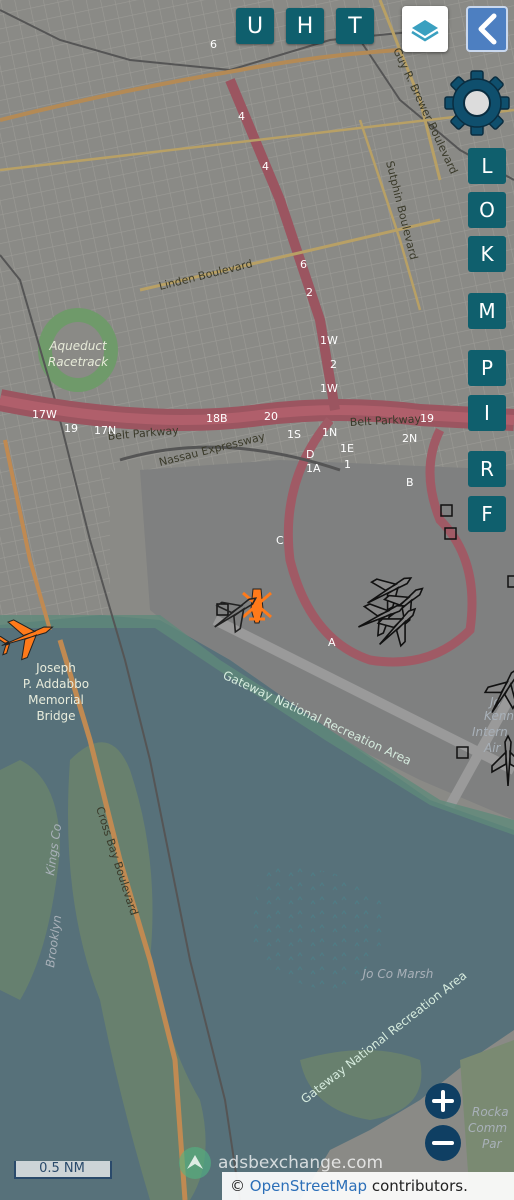 The image size is (514, 1200). Describe the element at coordinates (355, 26) in the screenshot. I see `toggle-t-button: T` at that location.